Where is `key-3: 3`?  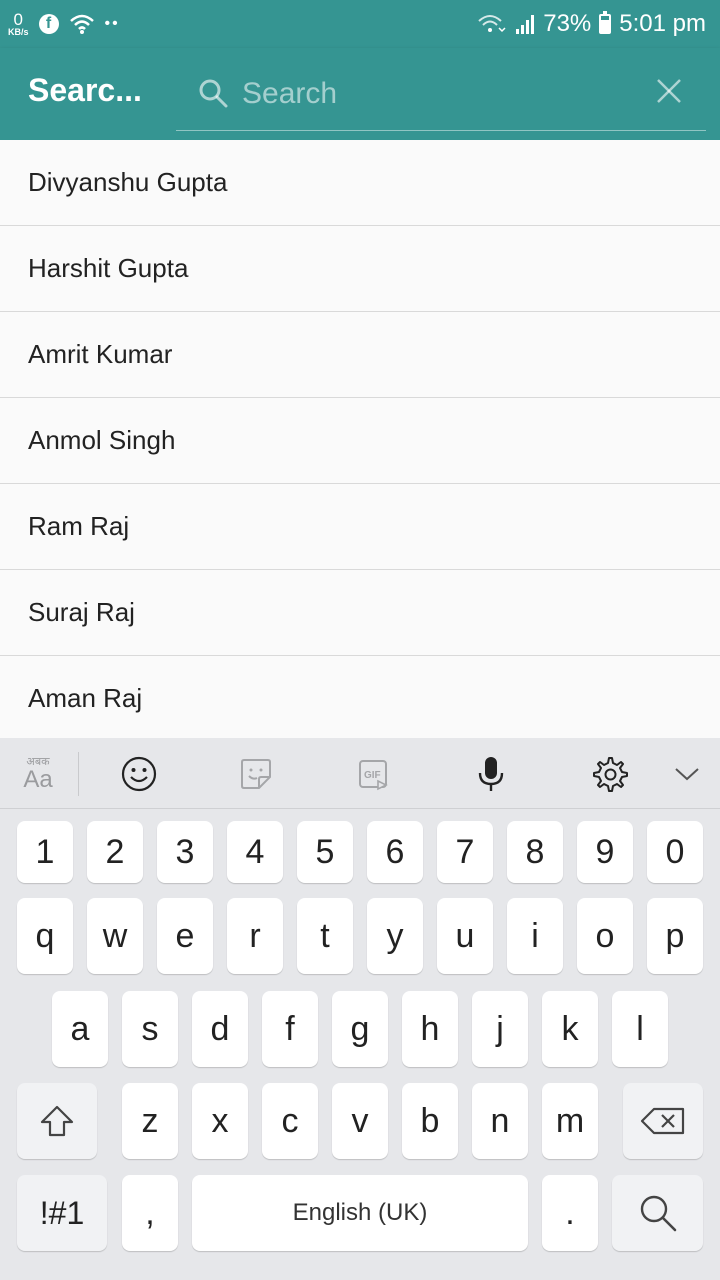 key-3: 3 is located at coordinates (185, 852).